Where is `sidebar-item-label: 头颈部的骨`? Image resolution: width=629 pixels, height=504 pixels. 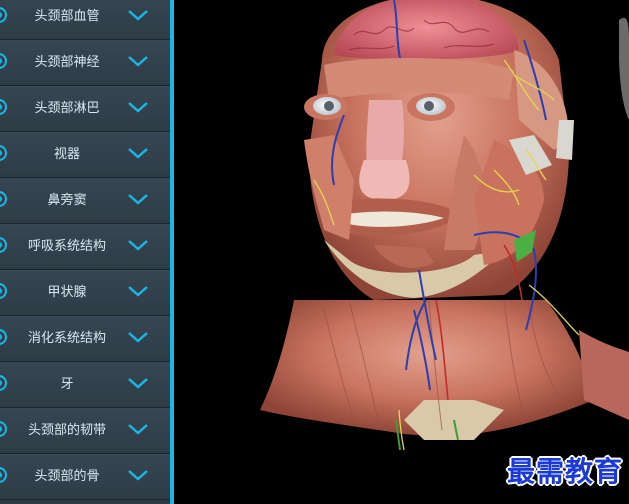
sidebar-item-label: 头颈部的骨 is located at coordinates (67, 476).